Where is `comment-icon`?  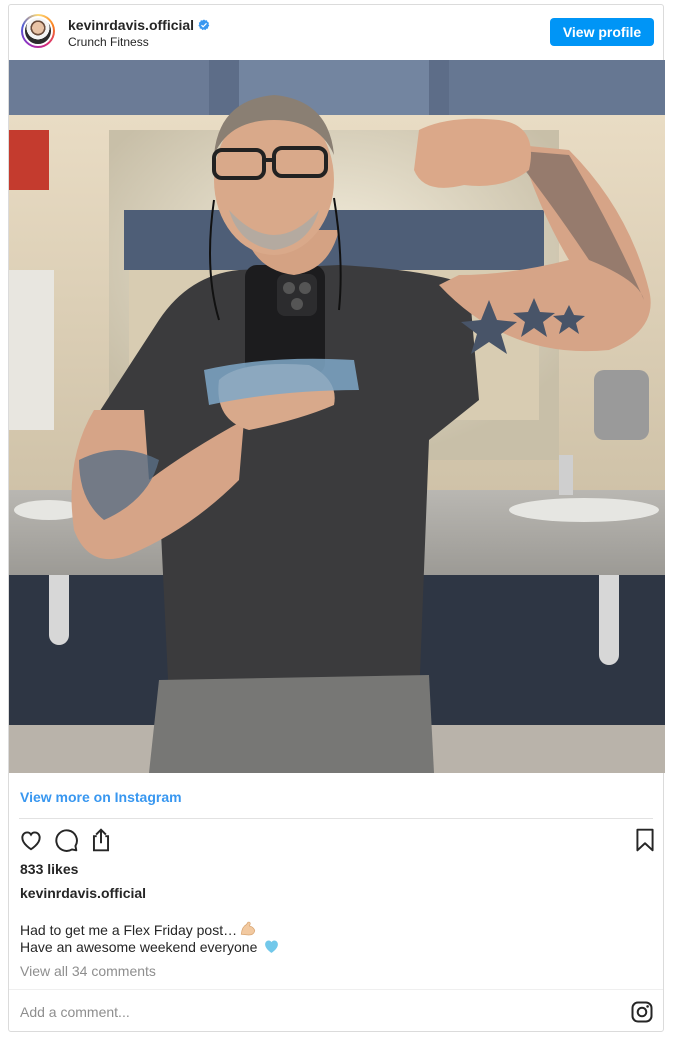
comment-icon is located at coordinates (66, 840).